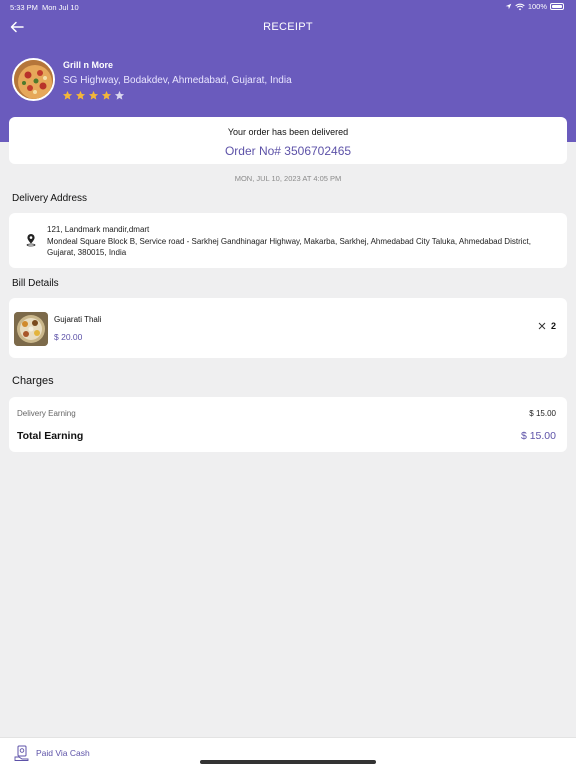 The image size is (576, 768). What do you see at coordinates (60, 7) in the screenshot?
I see `status-date: Mon Jul 10` at bounding box center [60, 7].